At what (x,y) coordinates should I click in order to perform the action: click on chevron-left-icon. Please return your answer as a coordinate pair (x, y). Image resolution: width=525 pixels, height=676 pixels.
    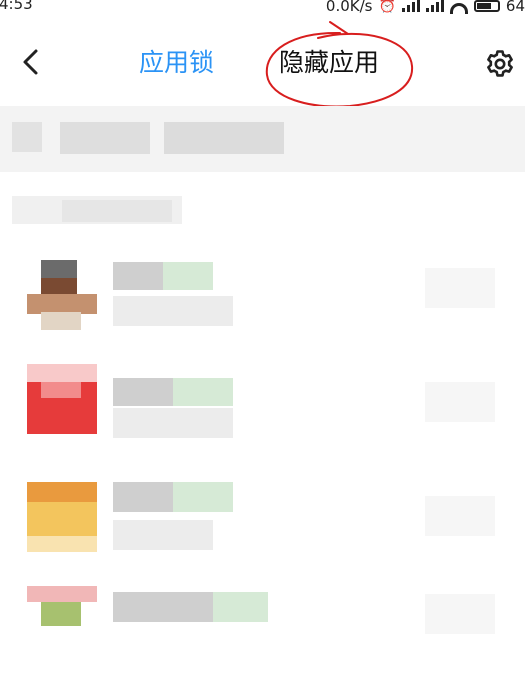
    Looking at the image, I should click on (30, 62).